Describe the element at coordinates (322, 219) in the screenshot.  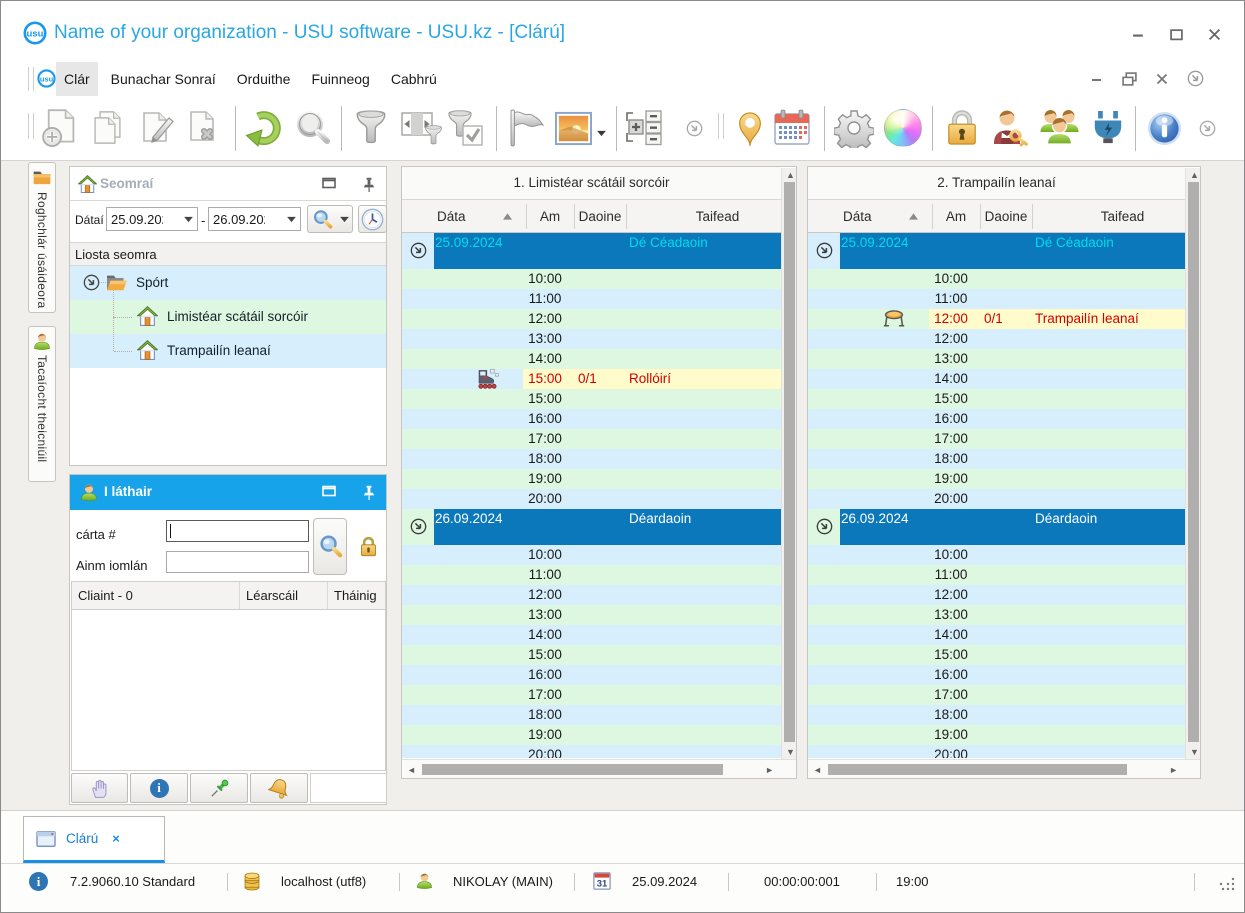
I see `rooms-search-button` at that location.